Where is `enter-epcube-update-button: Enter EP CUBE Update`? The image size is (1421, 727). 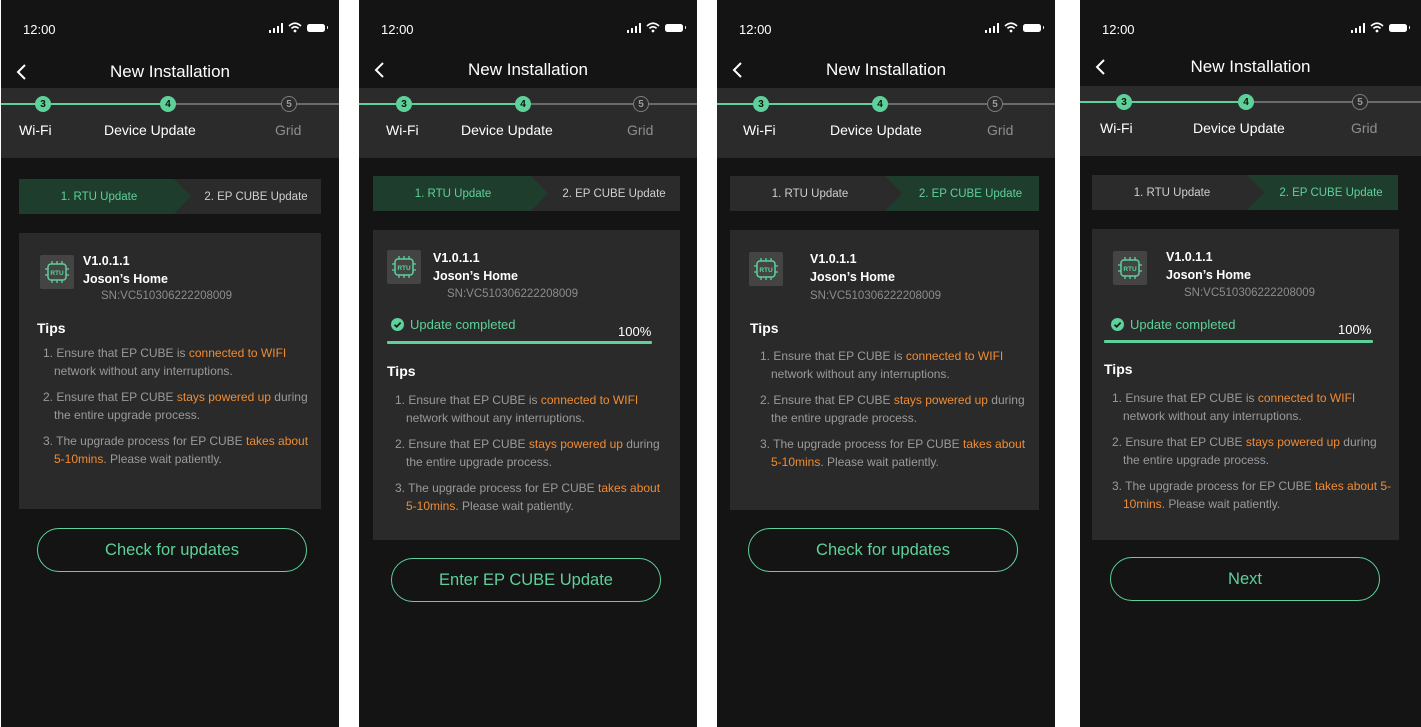 enter-epcube-update-button: Enter EP CUBE Update is located at coordinates (526, 580).